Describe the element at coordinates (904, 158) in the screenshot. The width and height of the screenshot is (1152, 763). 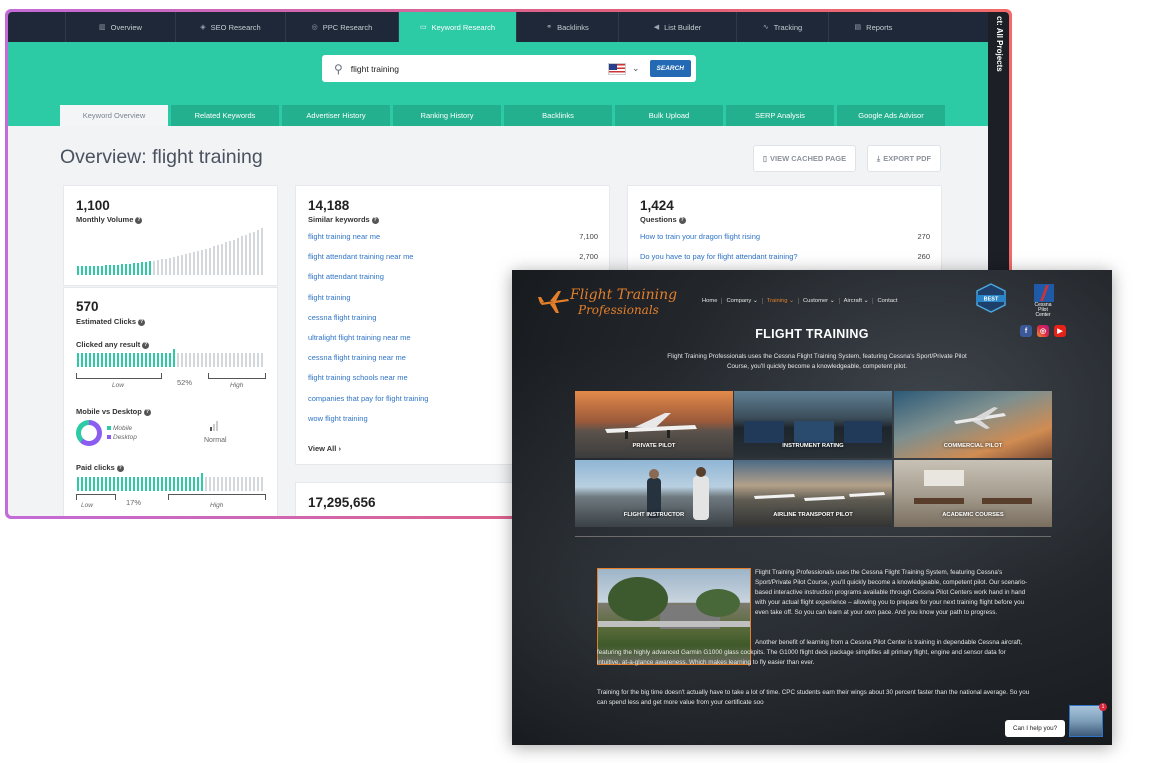
I see `export-pdf-button: ⤓ EXPORT PDF` at that location.